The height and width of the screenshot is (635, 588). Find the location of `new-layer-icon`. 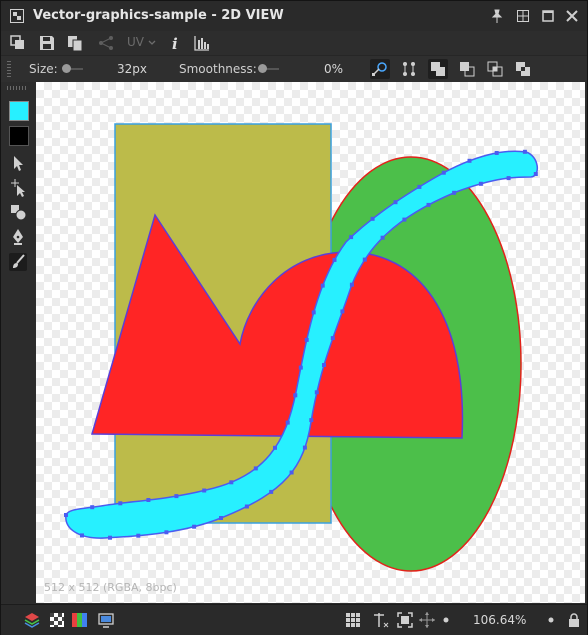

new-layer-icon is located at coordinates (18, 43).